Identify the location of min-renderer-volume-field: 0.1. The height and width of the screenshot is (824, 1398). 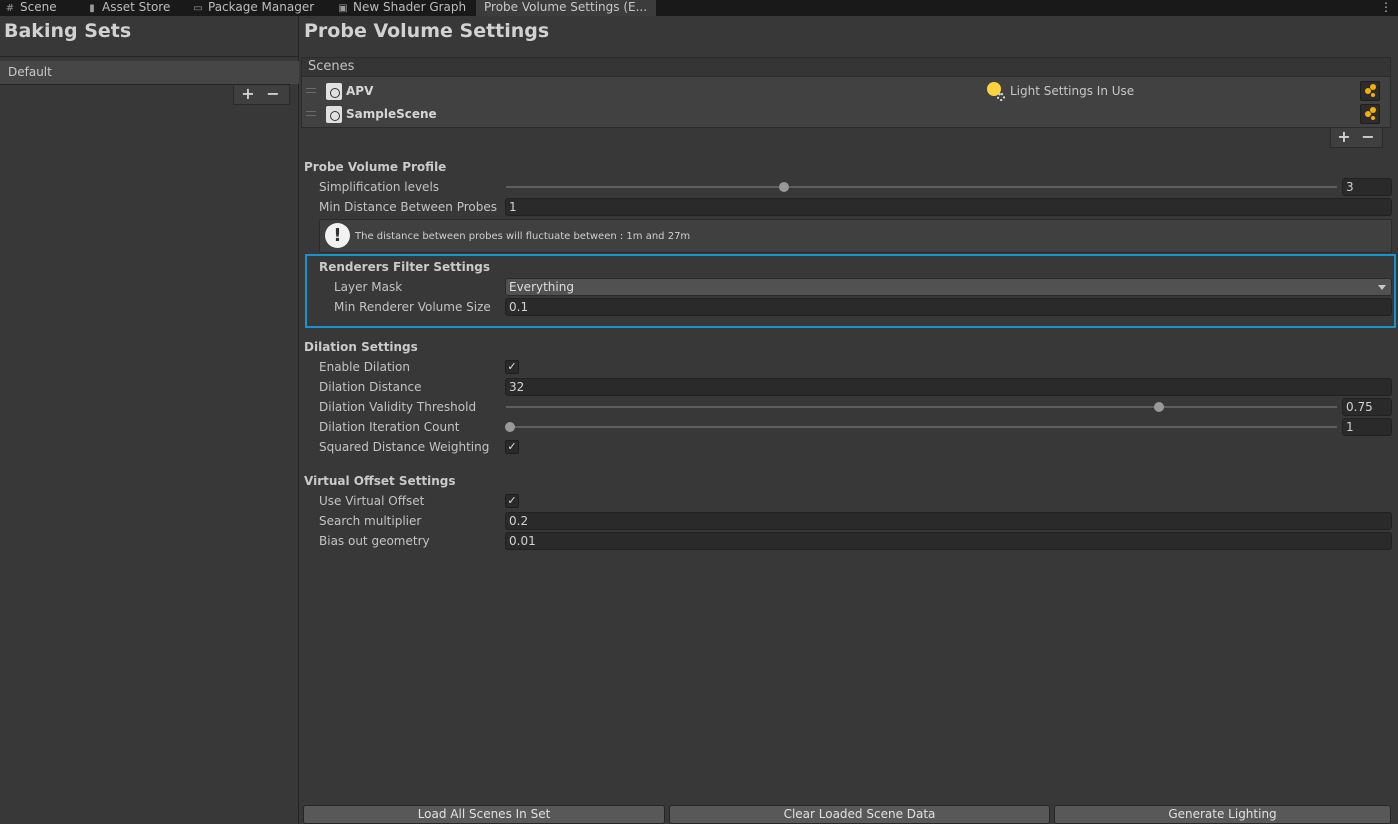
(948, 307).